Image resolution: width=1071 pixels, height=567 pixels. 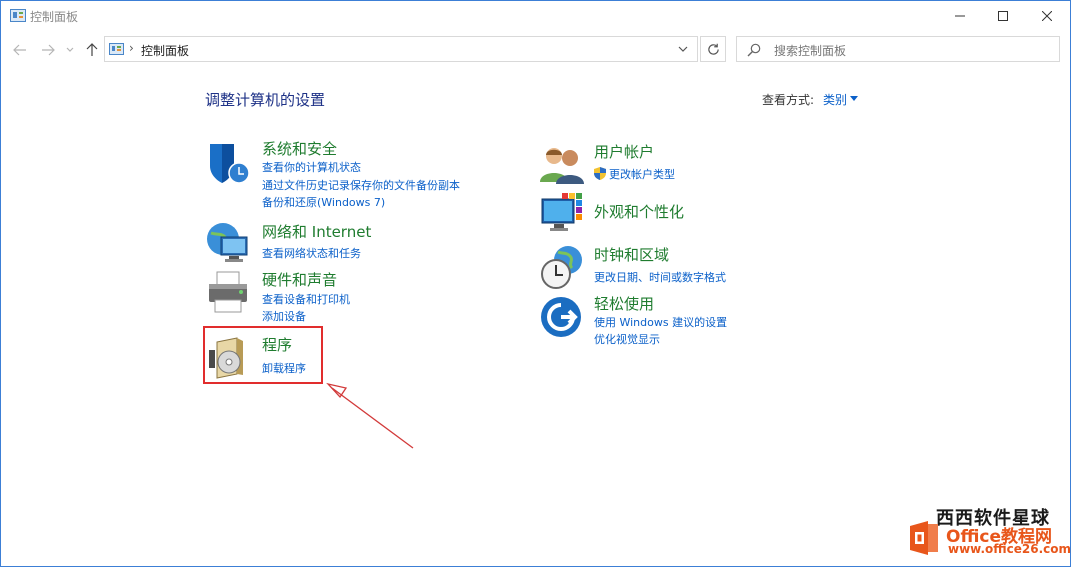 I want to click on close-button, so click(x=1047, y=16).